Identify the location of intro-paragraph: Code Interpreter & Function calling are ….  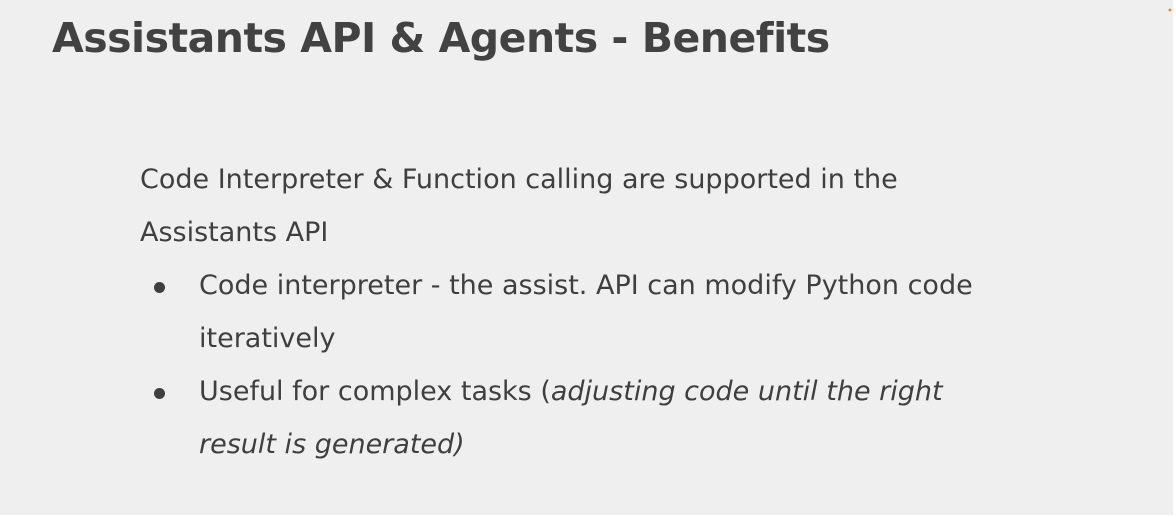
(519, 206).